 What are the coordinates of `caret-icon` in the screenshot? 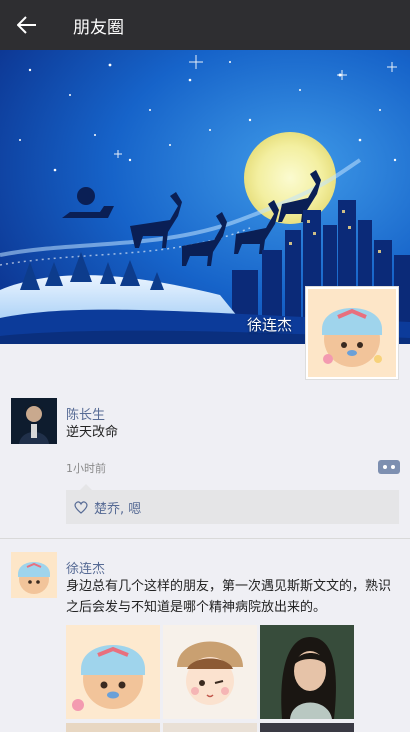 It's located at (86, 487).